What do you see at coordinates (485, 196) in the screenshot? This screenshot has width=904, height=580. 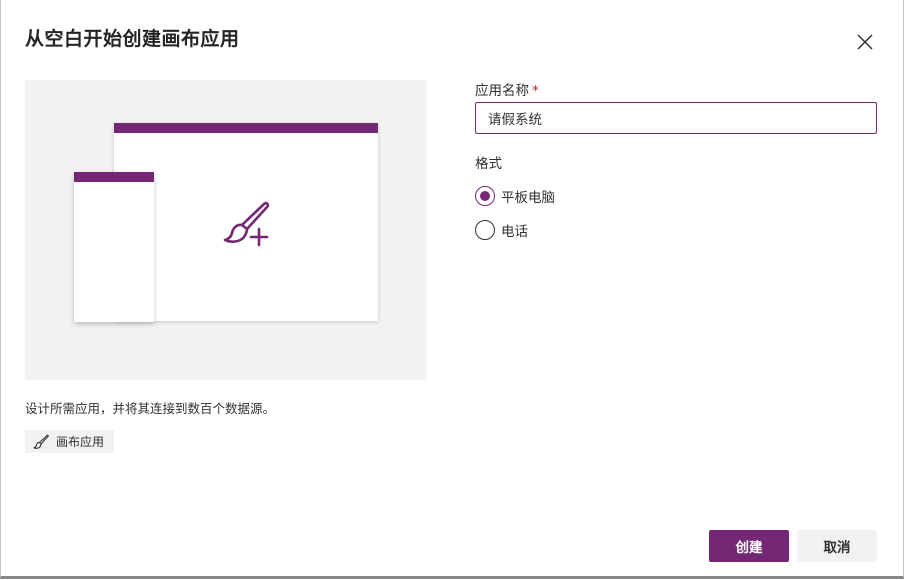 I see `radio-button-tablet` at bounding box center [485, 196].